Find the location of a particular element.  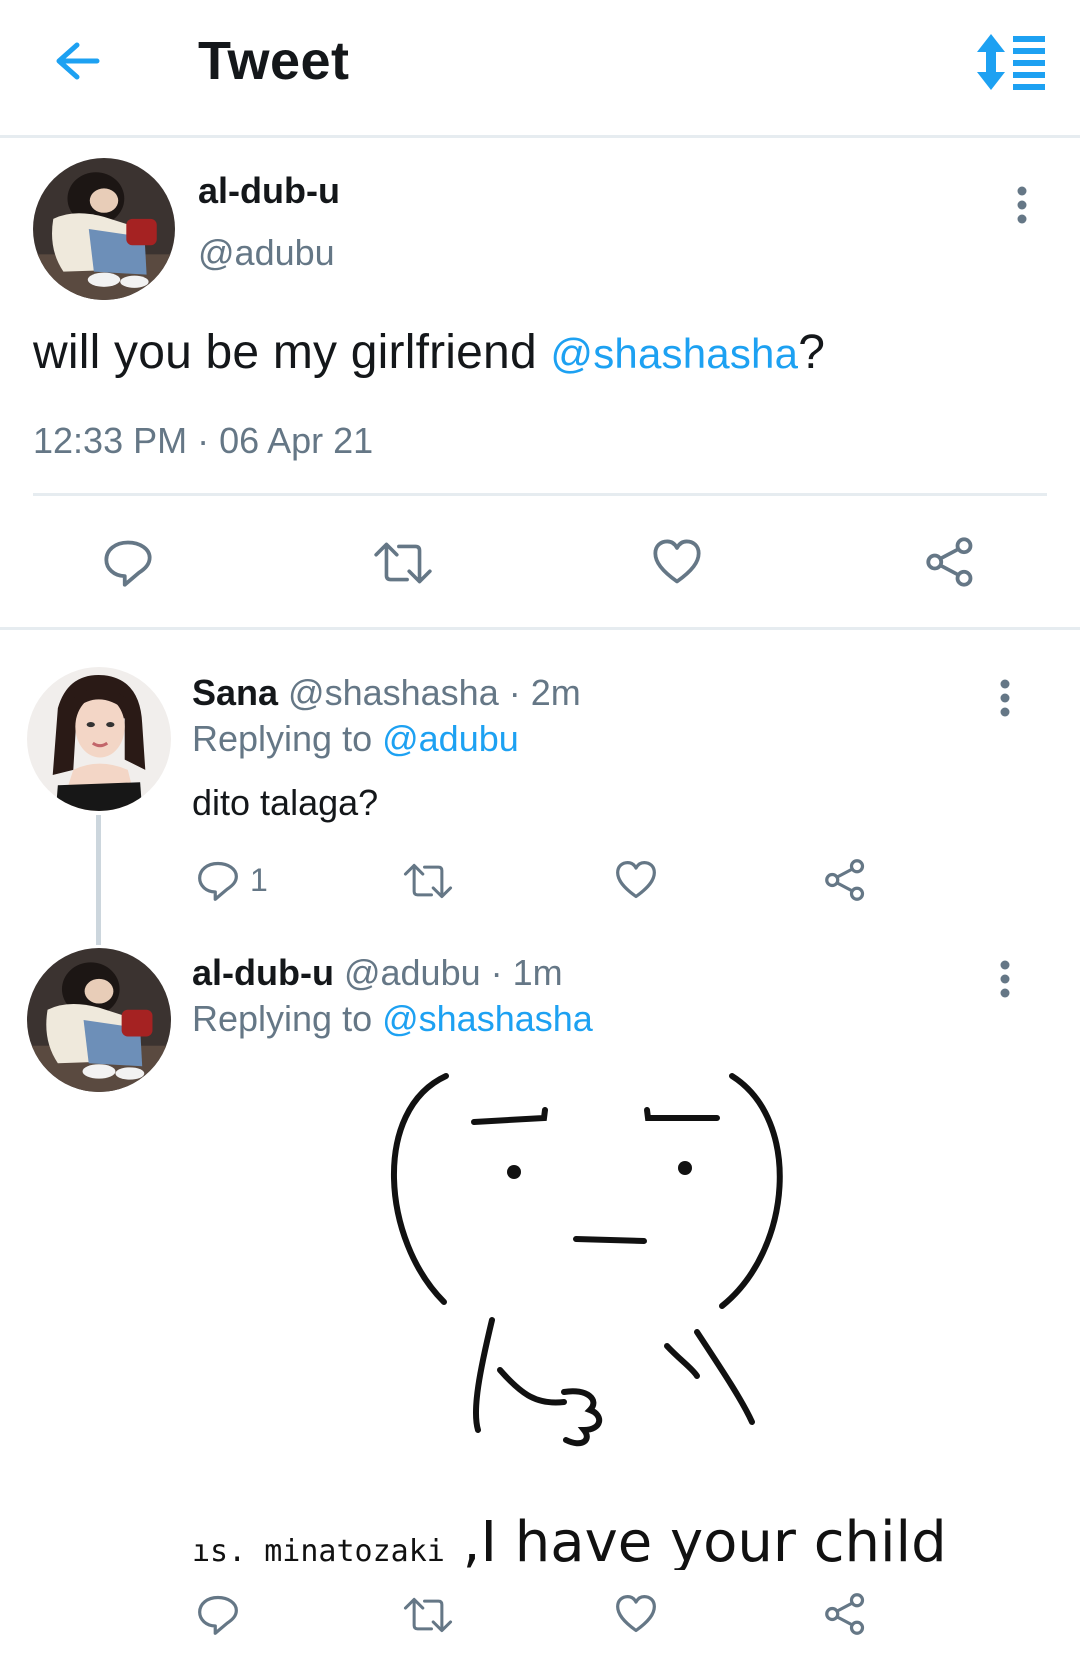

reply-reply-button: 1 is located at coordinates (232, 880).